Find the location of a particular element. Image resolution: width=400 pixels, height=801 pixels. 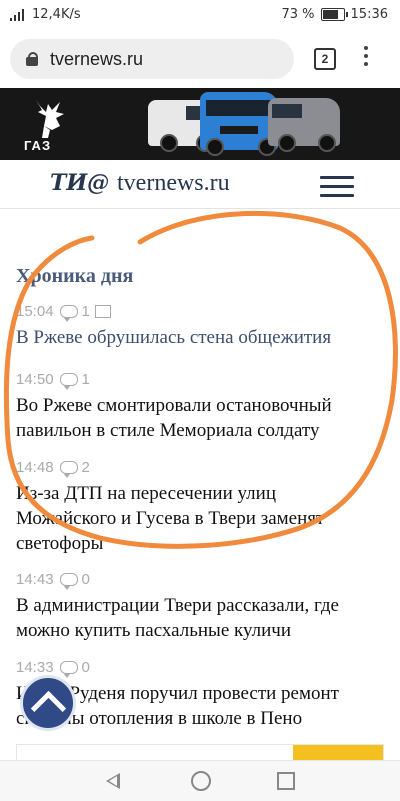

browser-toolbar: tvernews.ru 2 is located at coordinates (200, 59).